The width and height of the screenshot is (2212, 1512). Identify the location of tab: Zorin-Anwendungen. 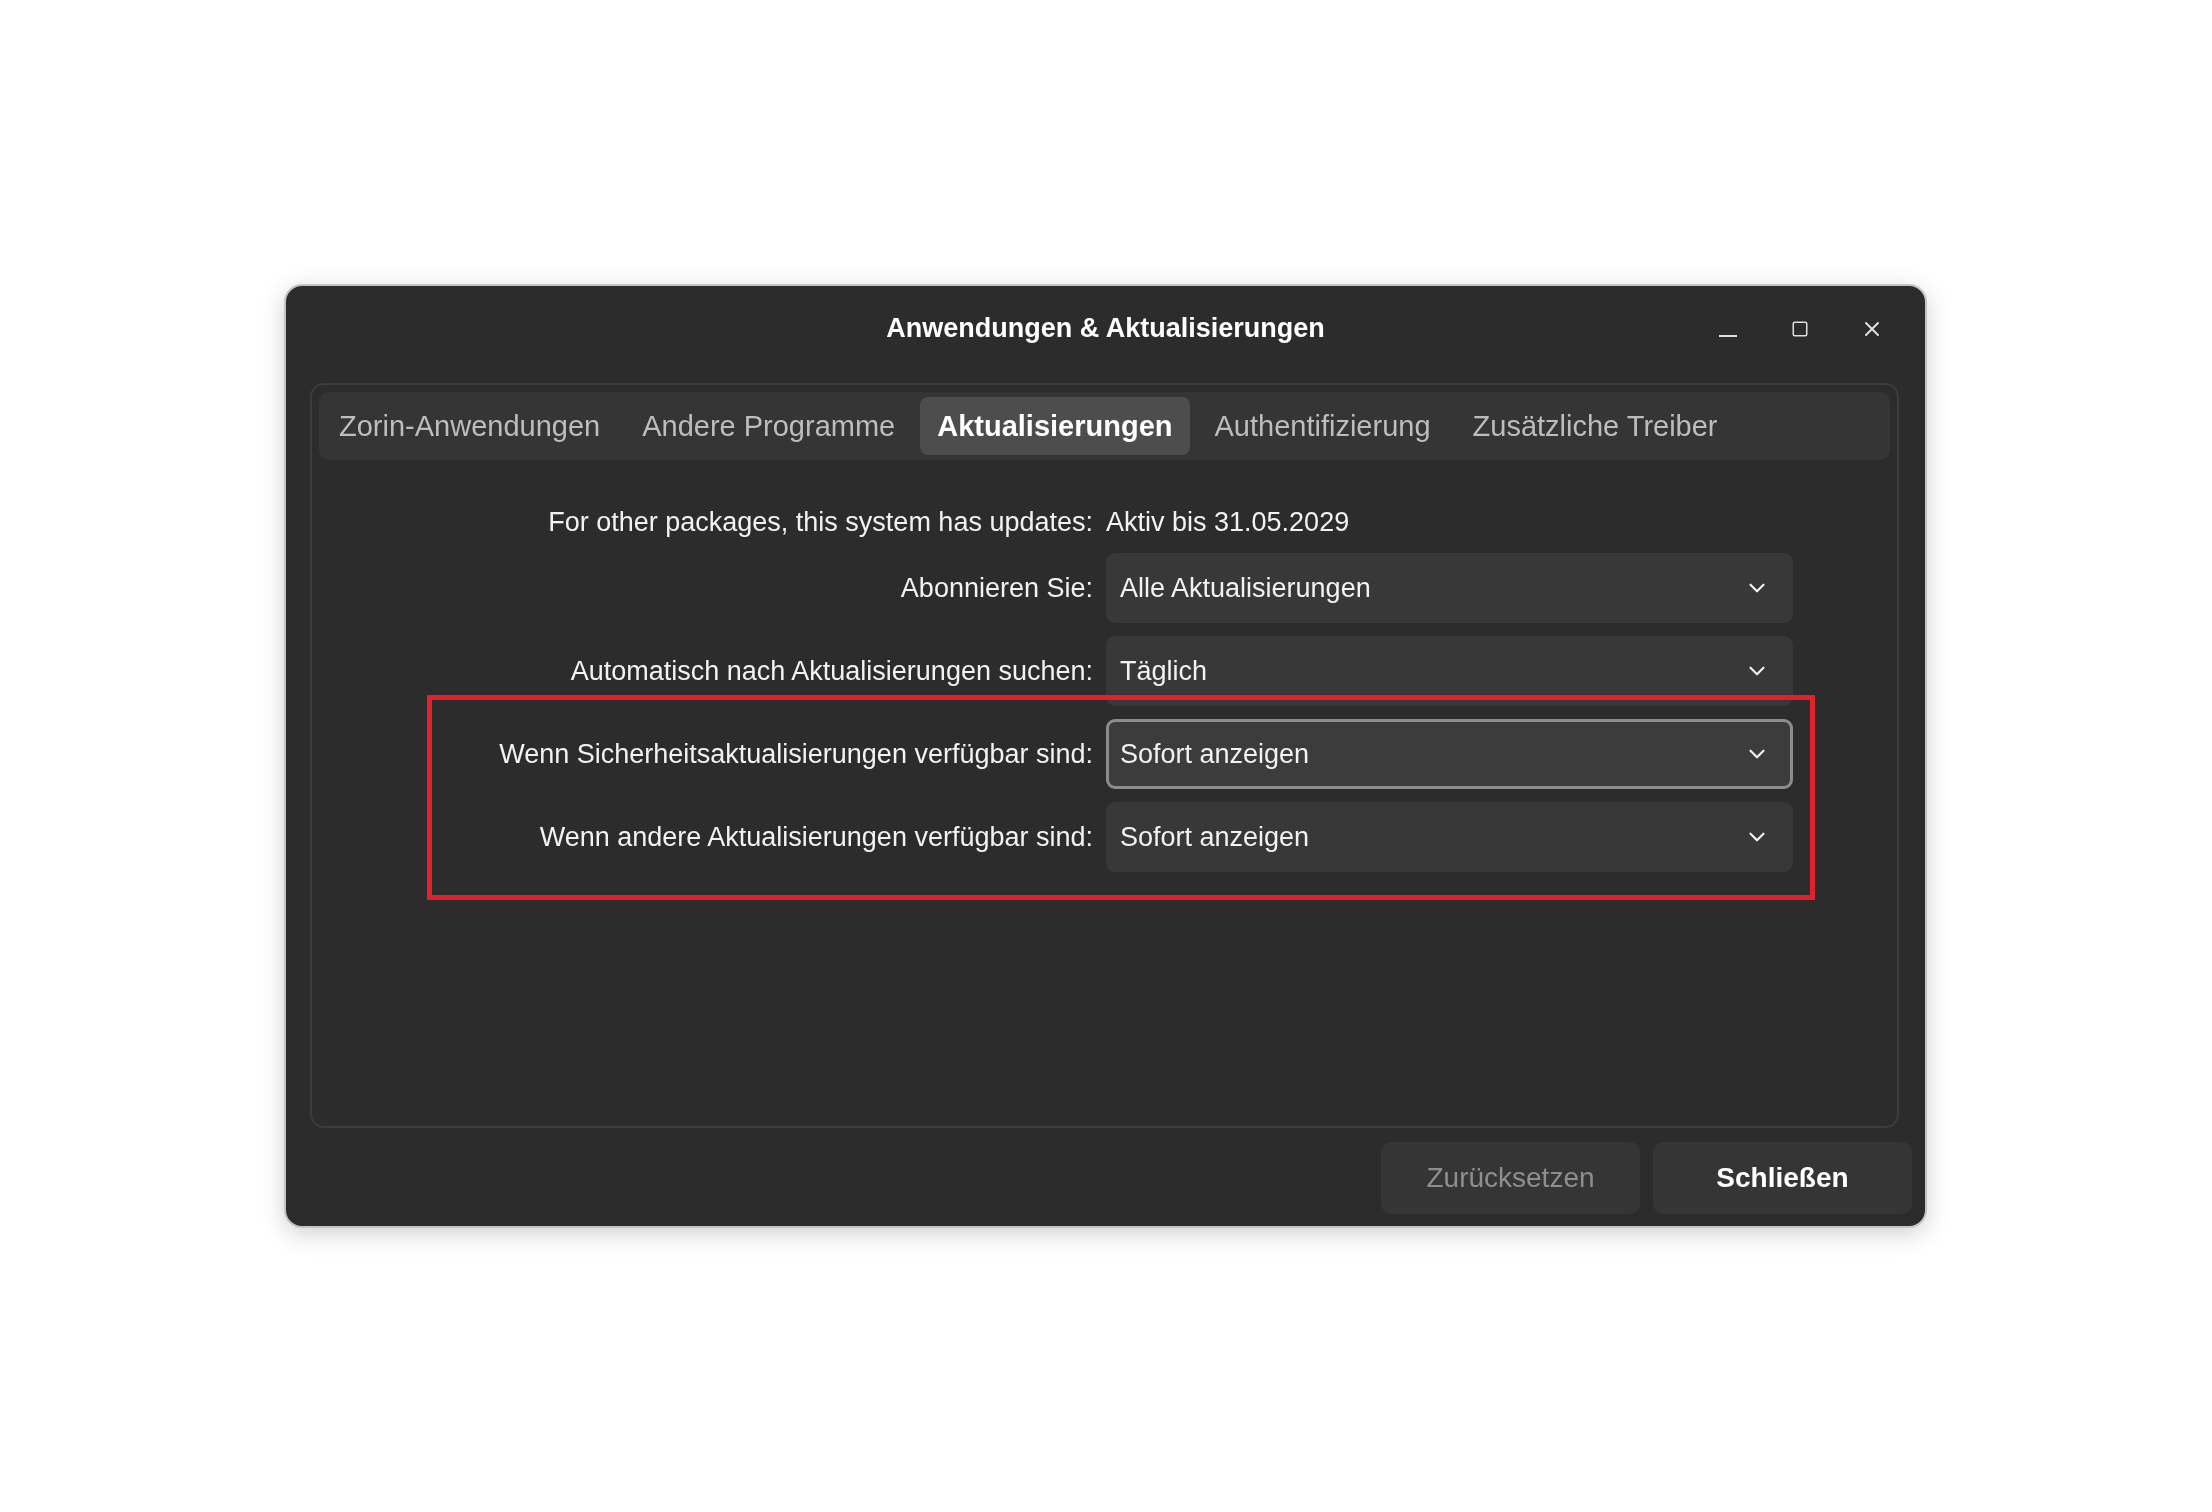
(470, 426).